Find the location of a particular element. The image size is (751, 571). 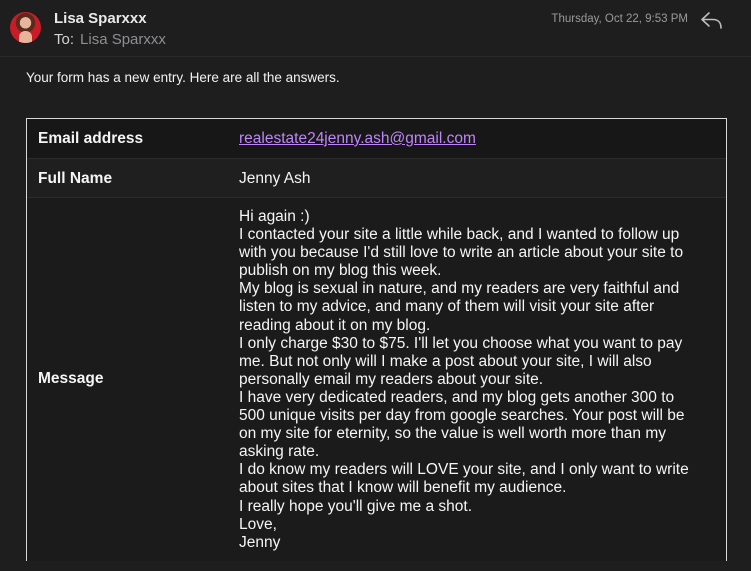

recipient-name: Lisa Sparxxx is located at coordinates (123, 39).